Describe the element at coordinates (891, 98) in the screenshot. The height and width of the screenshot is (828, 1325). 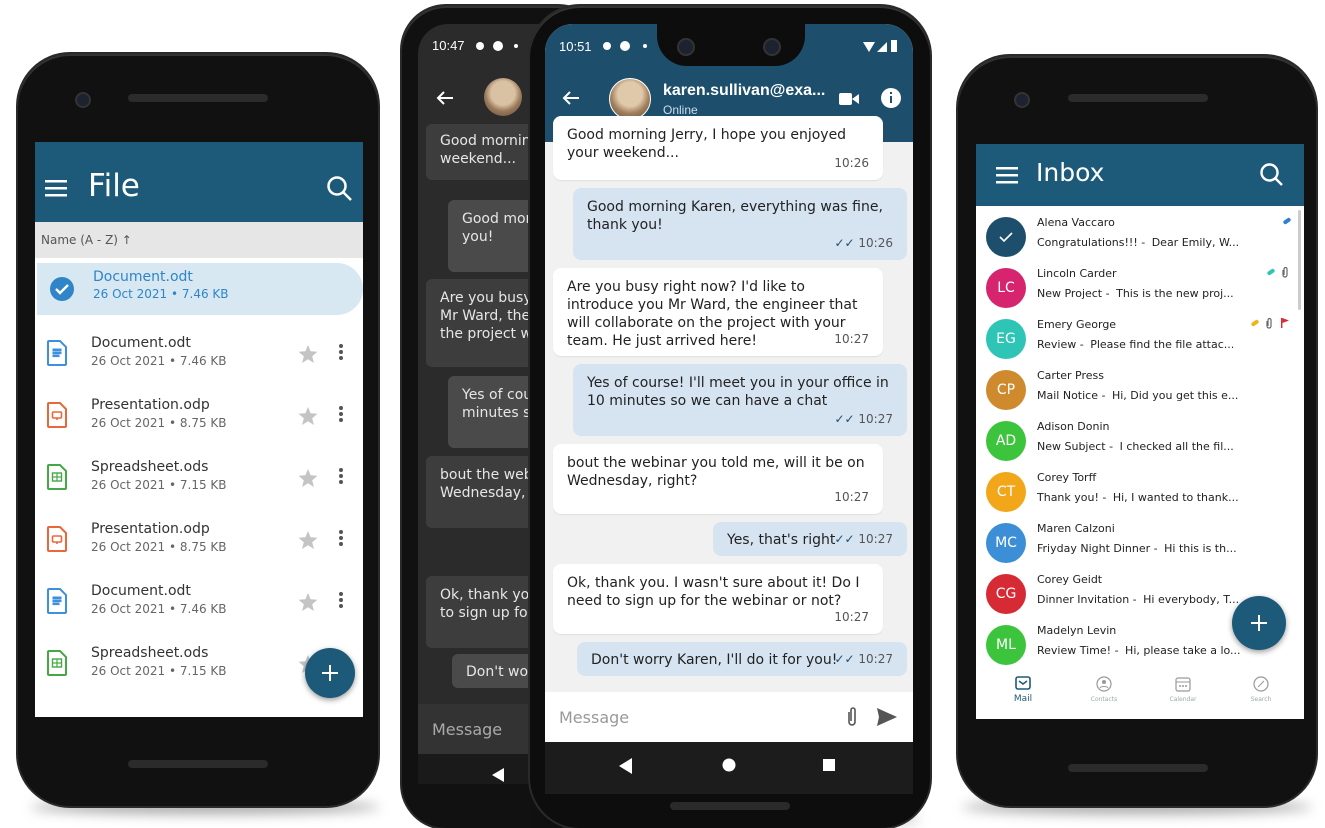
I see `info-icon` at that location.